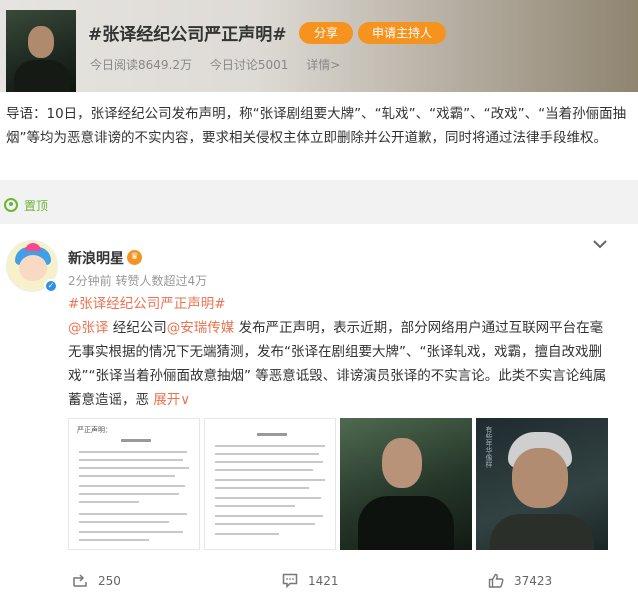  What do you see at coordinates (80, 580) in the screenshot?
I see `repost-icon` at bounding box center [80, 580].